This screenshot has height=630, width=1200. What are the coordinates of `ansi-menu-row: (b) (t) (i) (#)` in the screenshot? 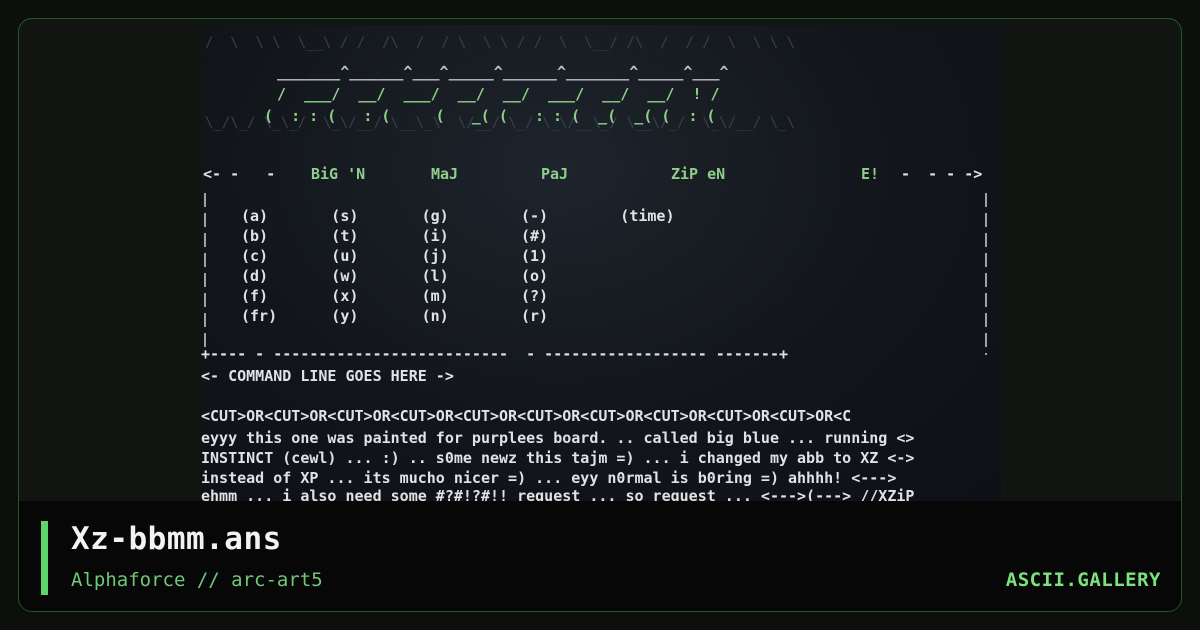 It's located at (394, 236).